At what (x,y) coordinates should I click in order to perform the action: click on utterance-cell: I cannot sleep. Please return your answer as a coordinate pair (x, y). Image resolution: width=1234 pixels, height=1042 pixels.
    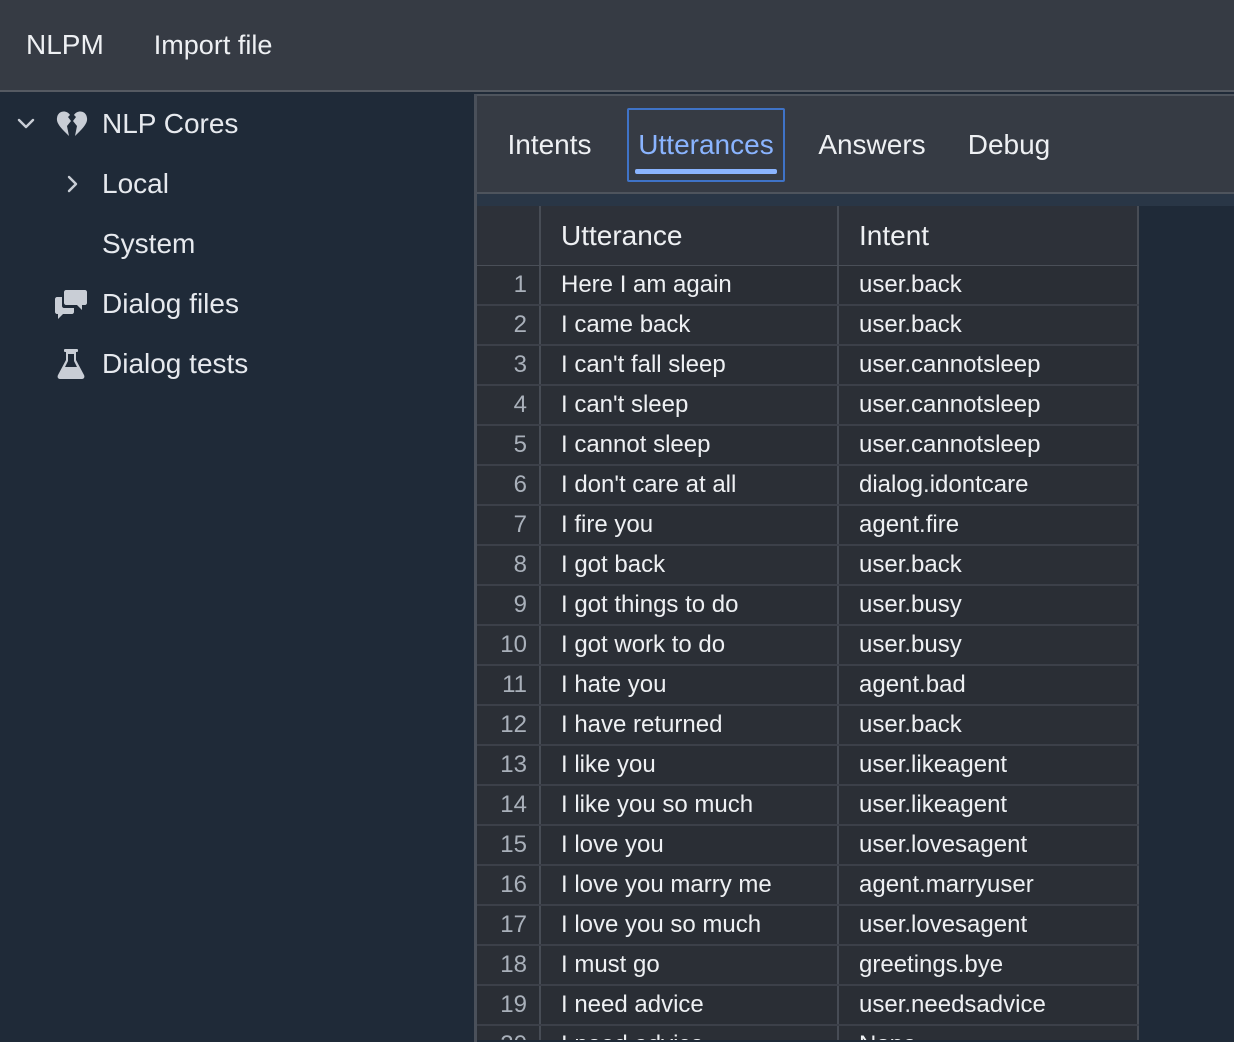
    Looking at the image, I should click on (690, 445).